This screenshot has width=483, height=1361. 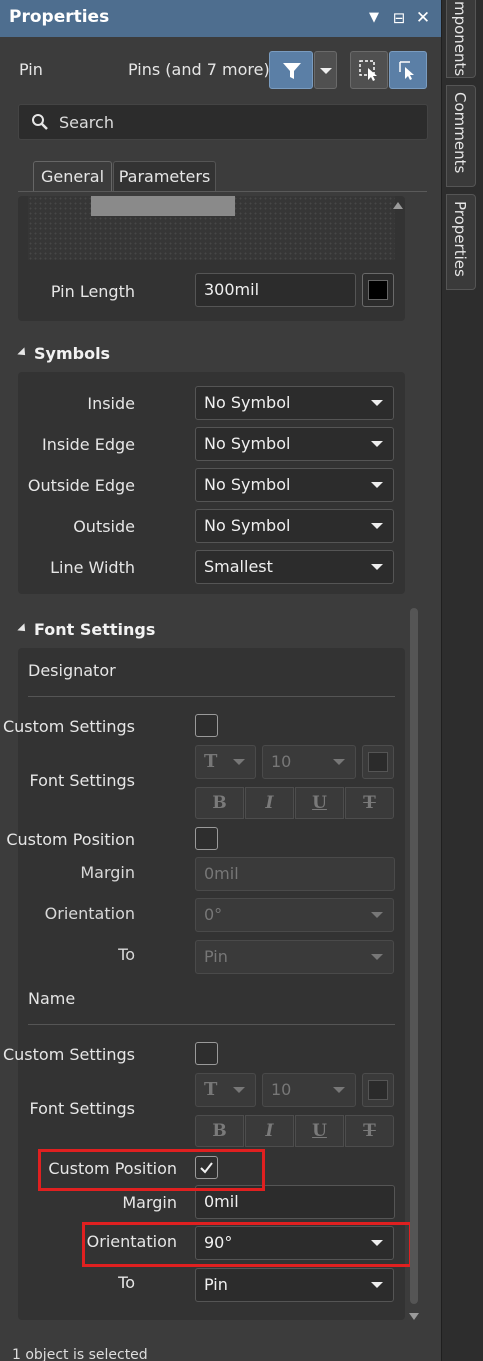 I want to click on side-tab-components-label: mponents, so click(x=460, y=39).